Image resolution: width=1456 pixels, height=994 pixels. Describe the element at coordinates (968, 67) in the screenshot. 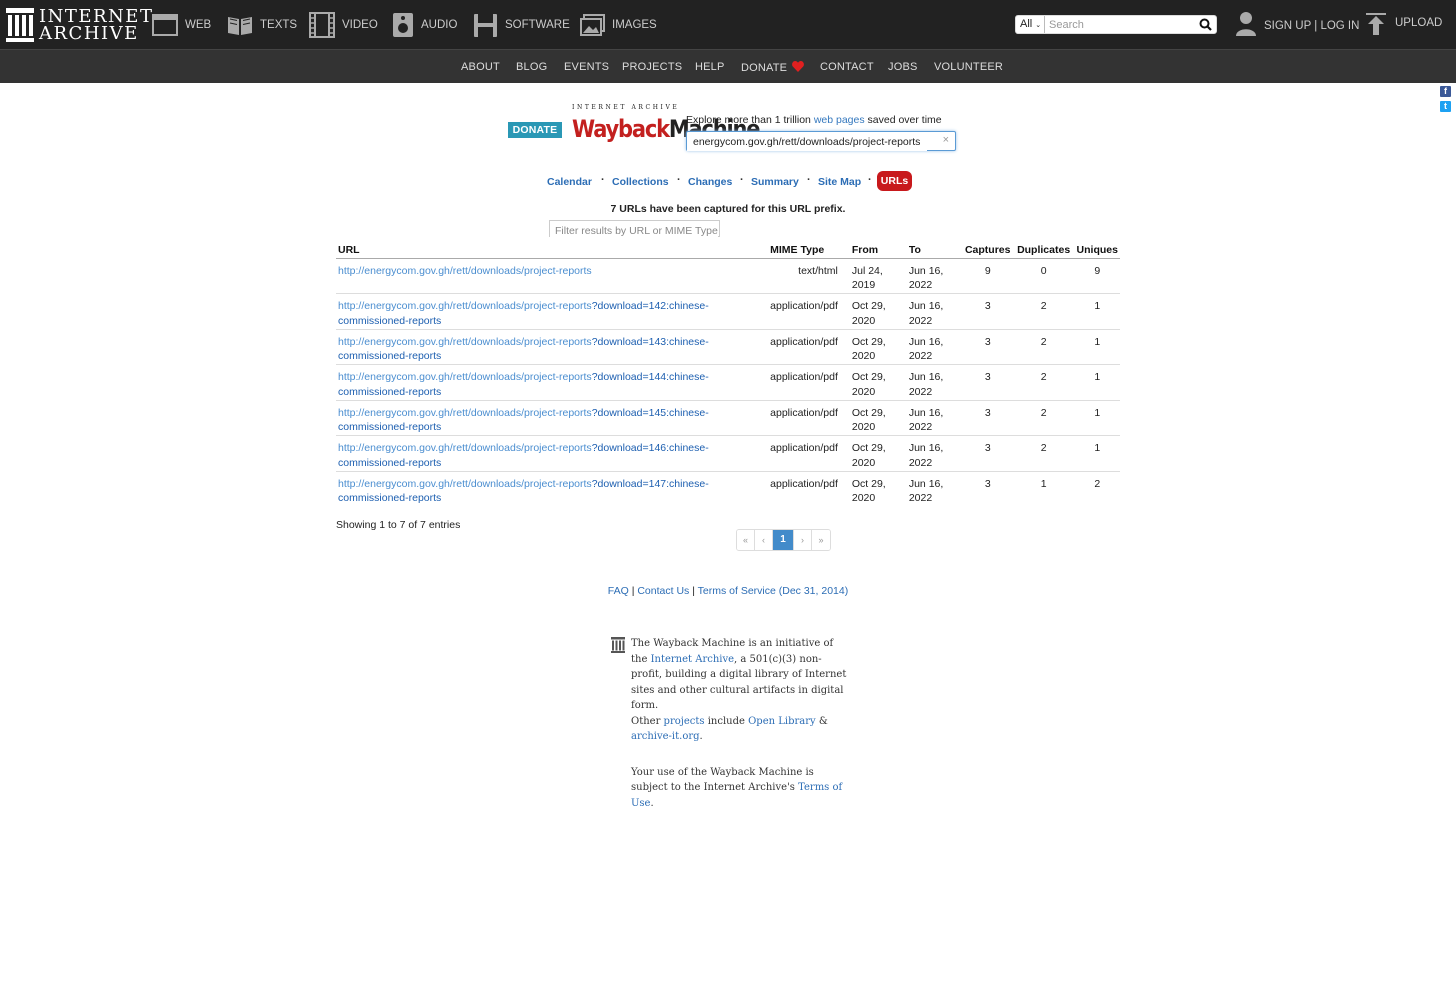

I see `nav-volunteer: VOLUNTEER` at that location.